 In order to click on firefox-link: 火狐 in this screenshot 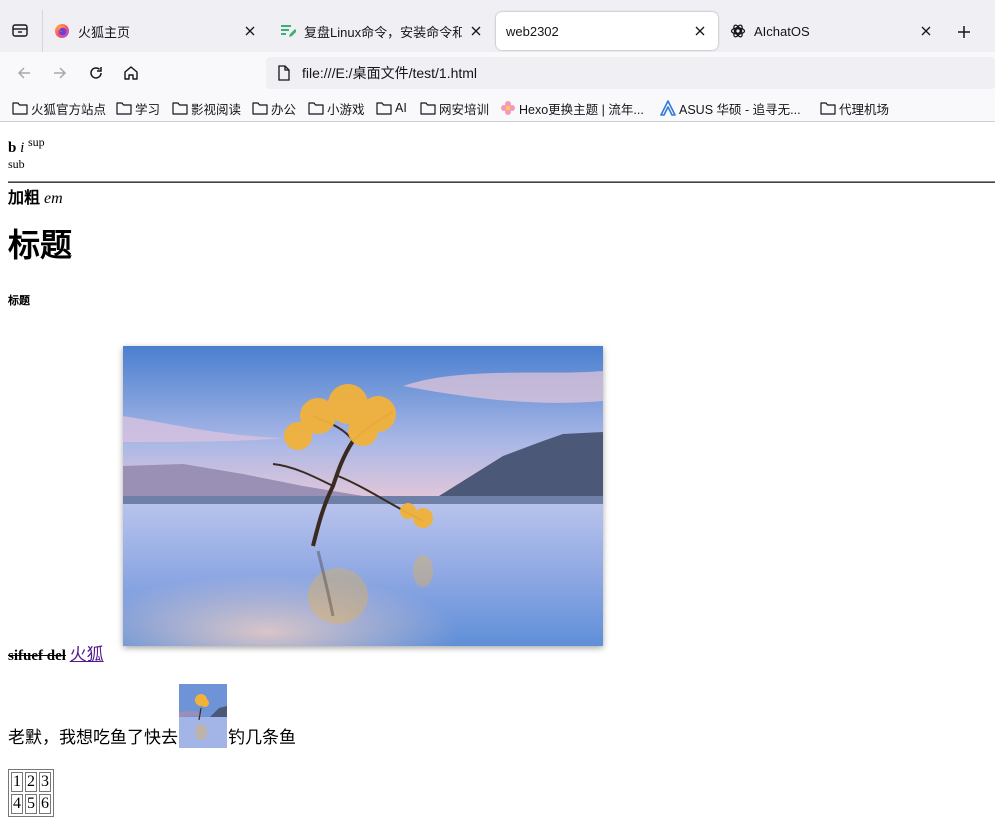, I will do `click(87, 654)`.